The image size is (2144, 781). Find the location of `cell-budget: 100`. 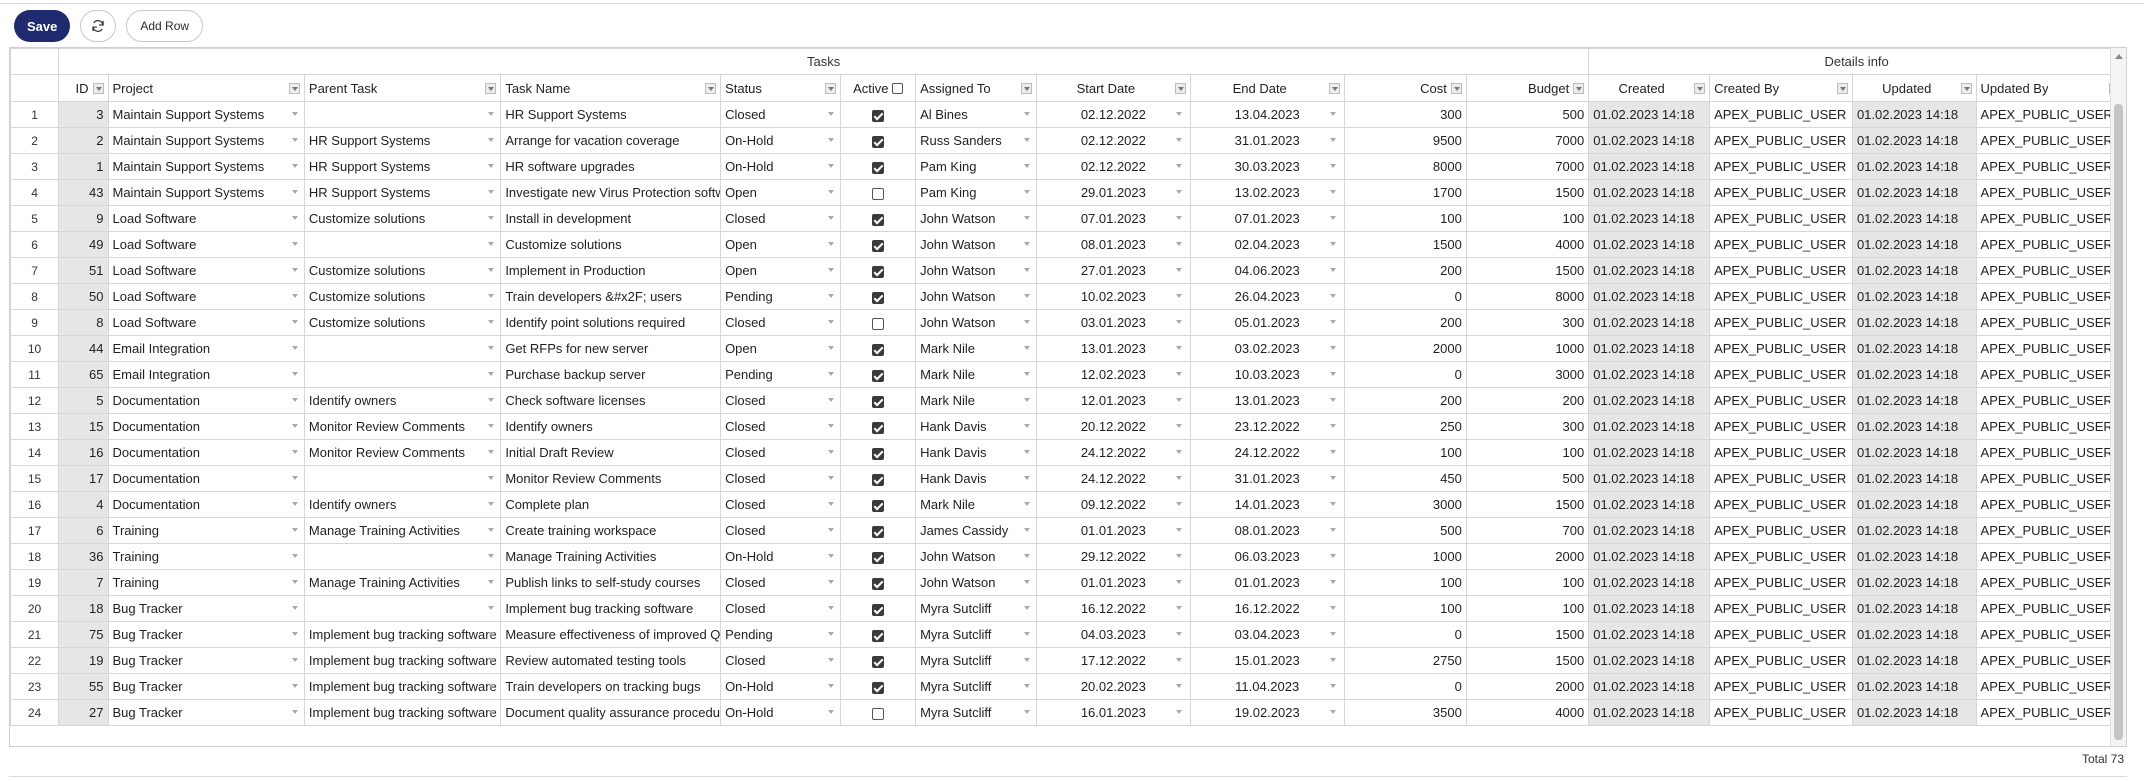

cell-budget: 100 is located at coordinates (1527, 452).